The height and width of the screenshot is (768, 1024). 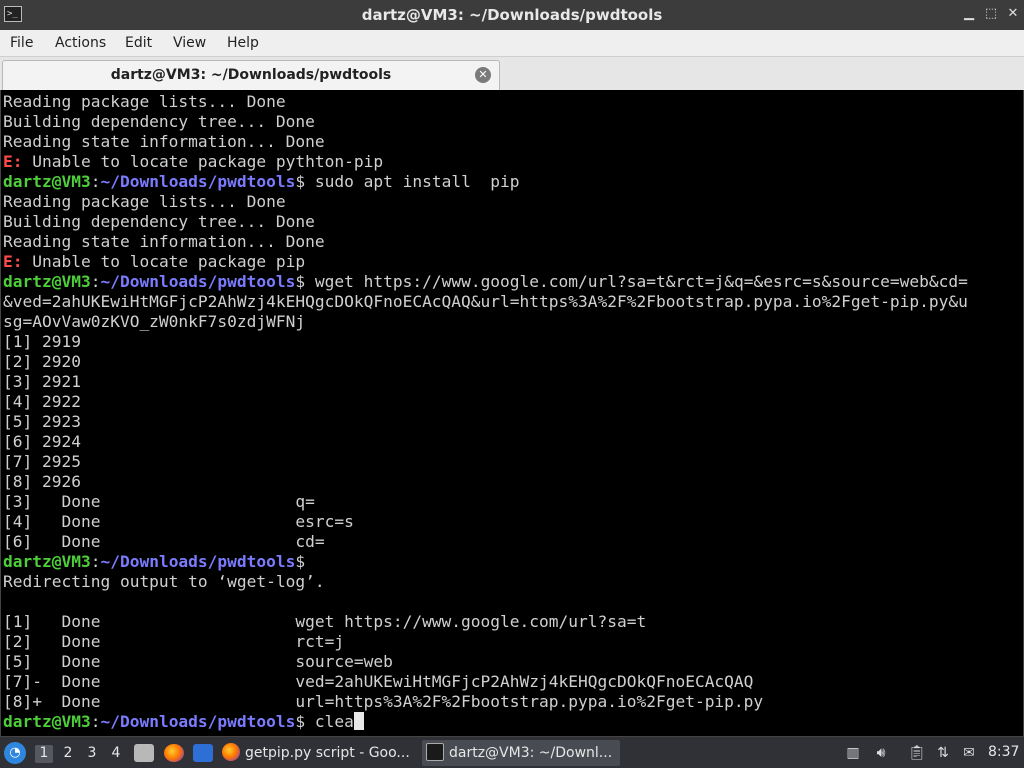 What do you see at coordinates (42, 401) in the screenshot?
I see `output-text: [4] 2922` at bounding box center [42, 401].